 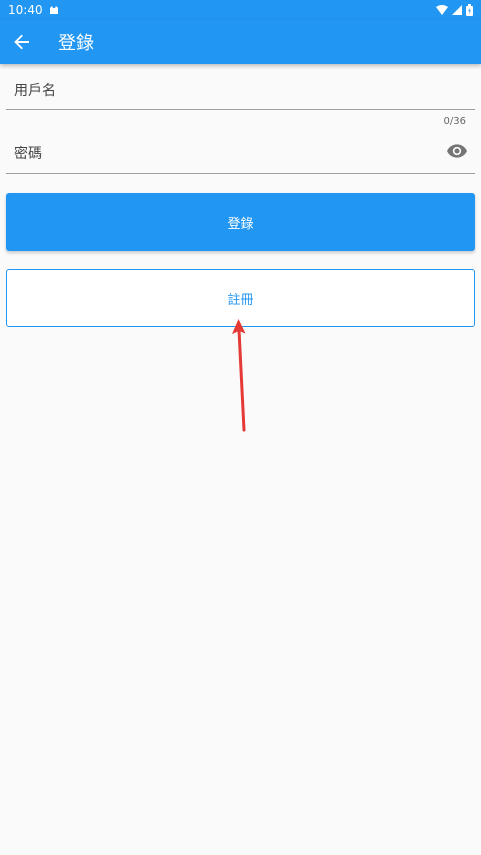 I want to click on eye-icon, so click(x=457, y=151).